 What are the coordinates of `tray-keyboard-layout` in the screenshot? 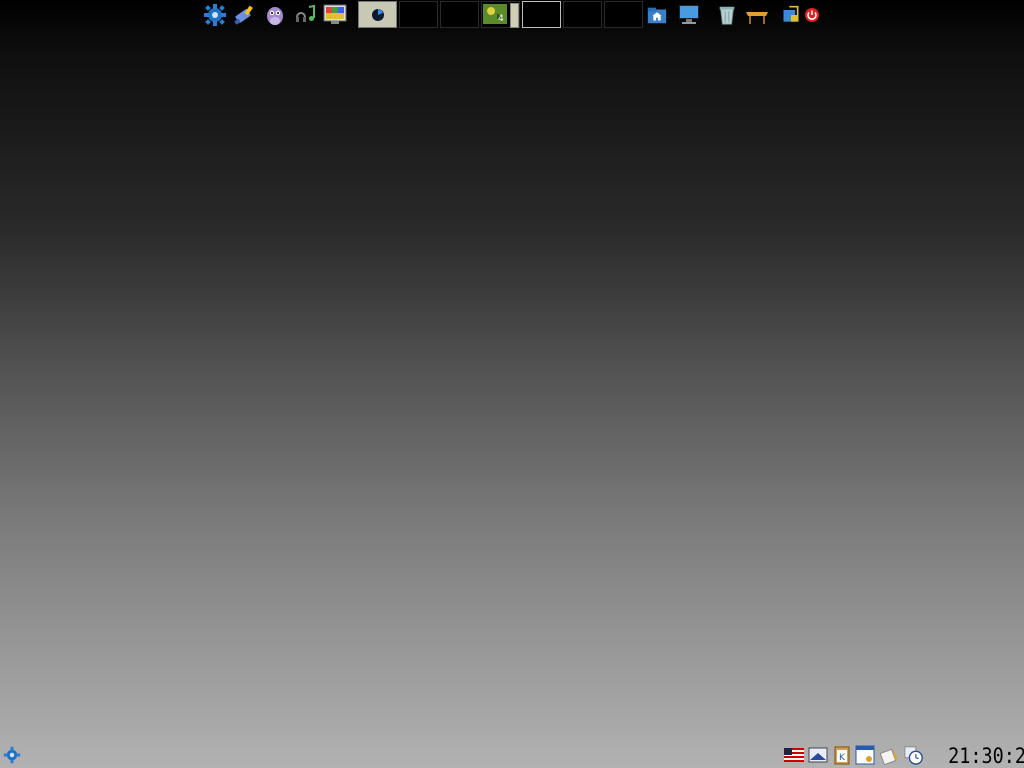 It's located at (794, 755).